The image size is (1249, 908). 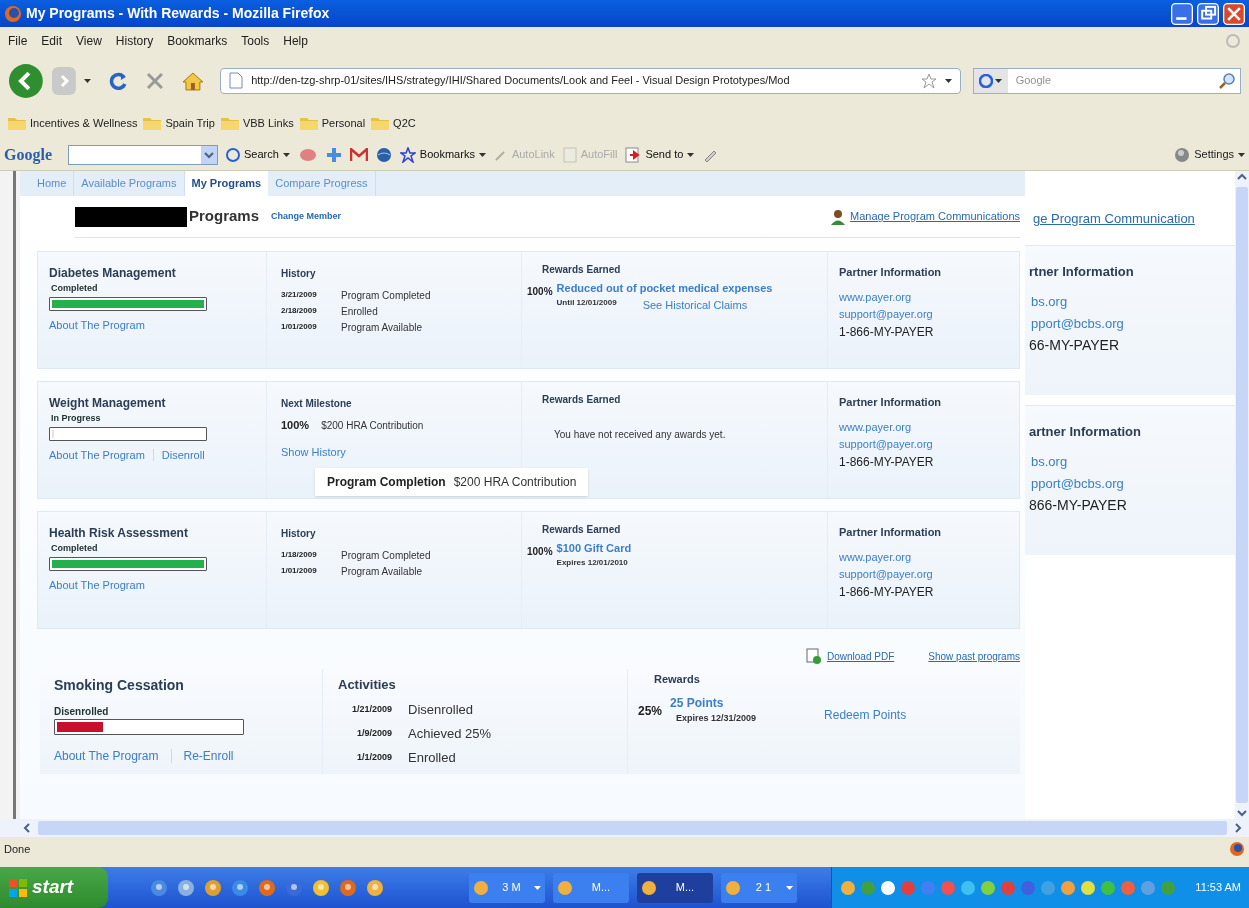 What do you see at coordinates (317, 404) in the screenshot?
I see `section-title: Next Milestone` at bounding box center [317, 404].